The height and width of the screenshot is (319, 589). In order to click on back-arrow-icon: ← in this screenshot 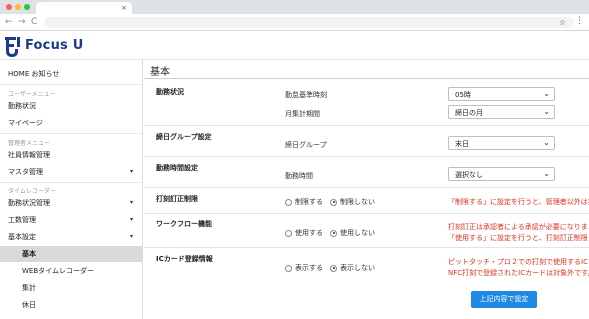, I will do `click(9, 22)`.